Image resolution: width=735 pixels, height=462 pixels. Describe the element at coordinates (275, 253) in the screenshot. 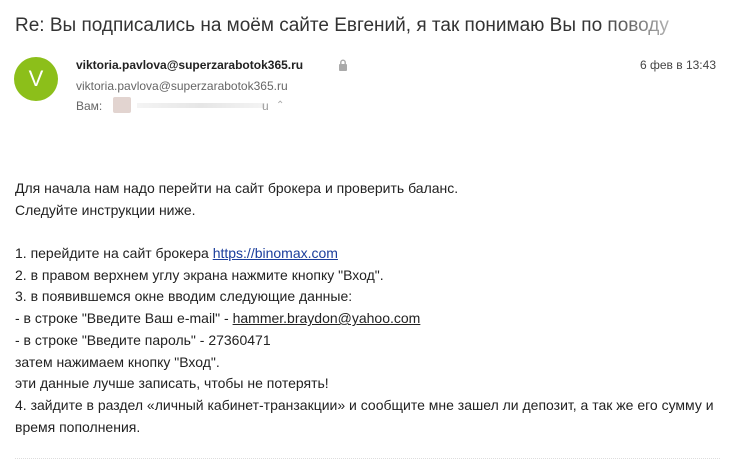

I see `broker-link: https://binomax.com` at that location.